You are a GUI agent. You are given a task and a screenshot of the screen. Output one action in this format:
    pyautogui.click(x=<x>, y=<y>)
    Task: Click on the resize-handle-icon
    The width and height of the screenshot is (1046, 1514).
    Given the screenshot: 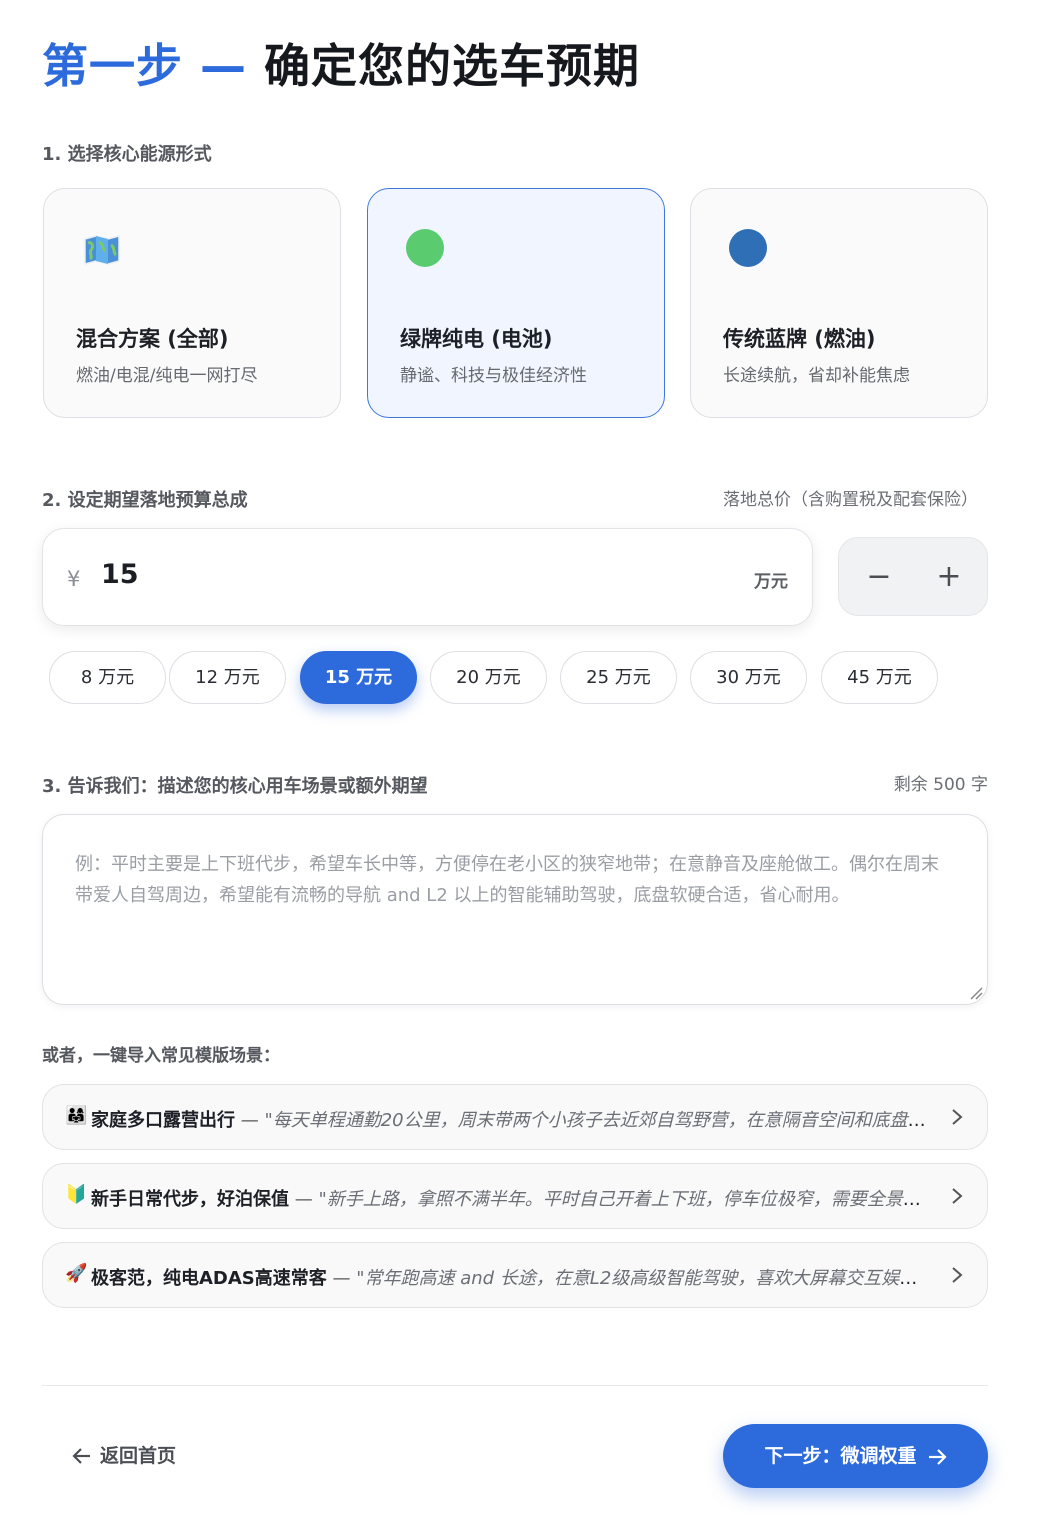 What is the action you would take?
    pyautogui.click(x=976, y=993)
    